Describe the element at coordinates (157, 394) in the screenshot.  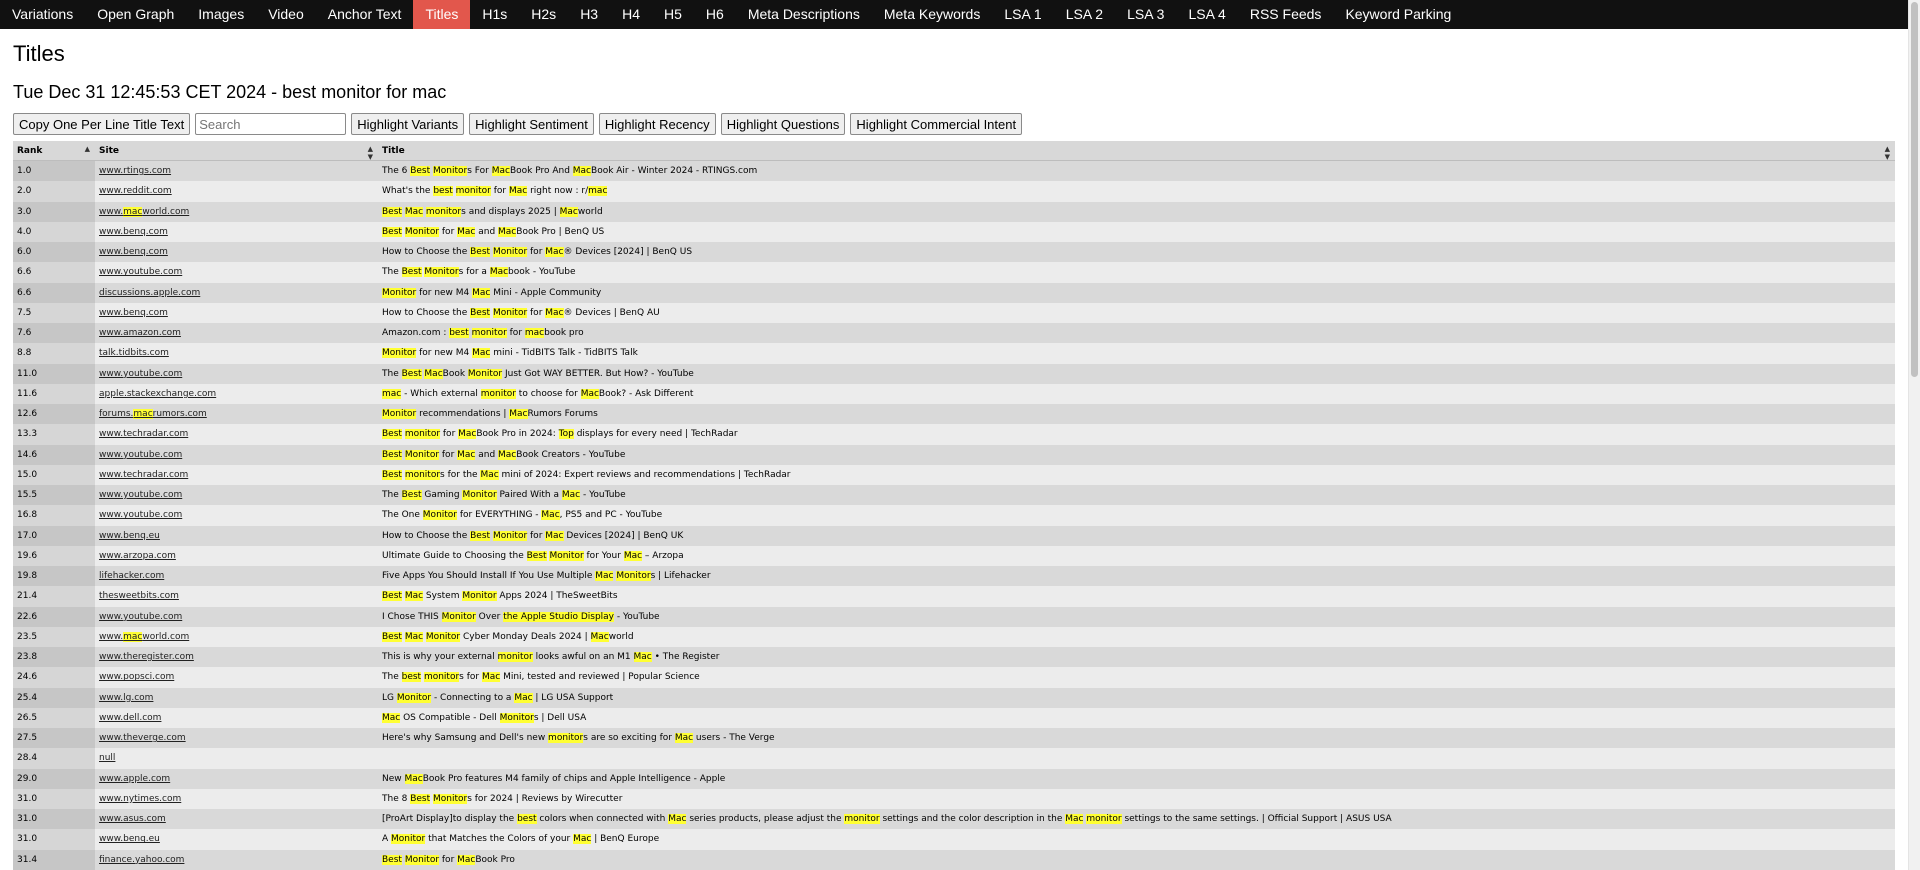
I see `site-link: apple.stackexchange.com` at that location.